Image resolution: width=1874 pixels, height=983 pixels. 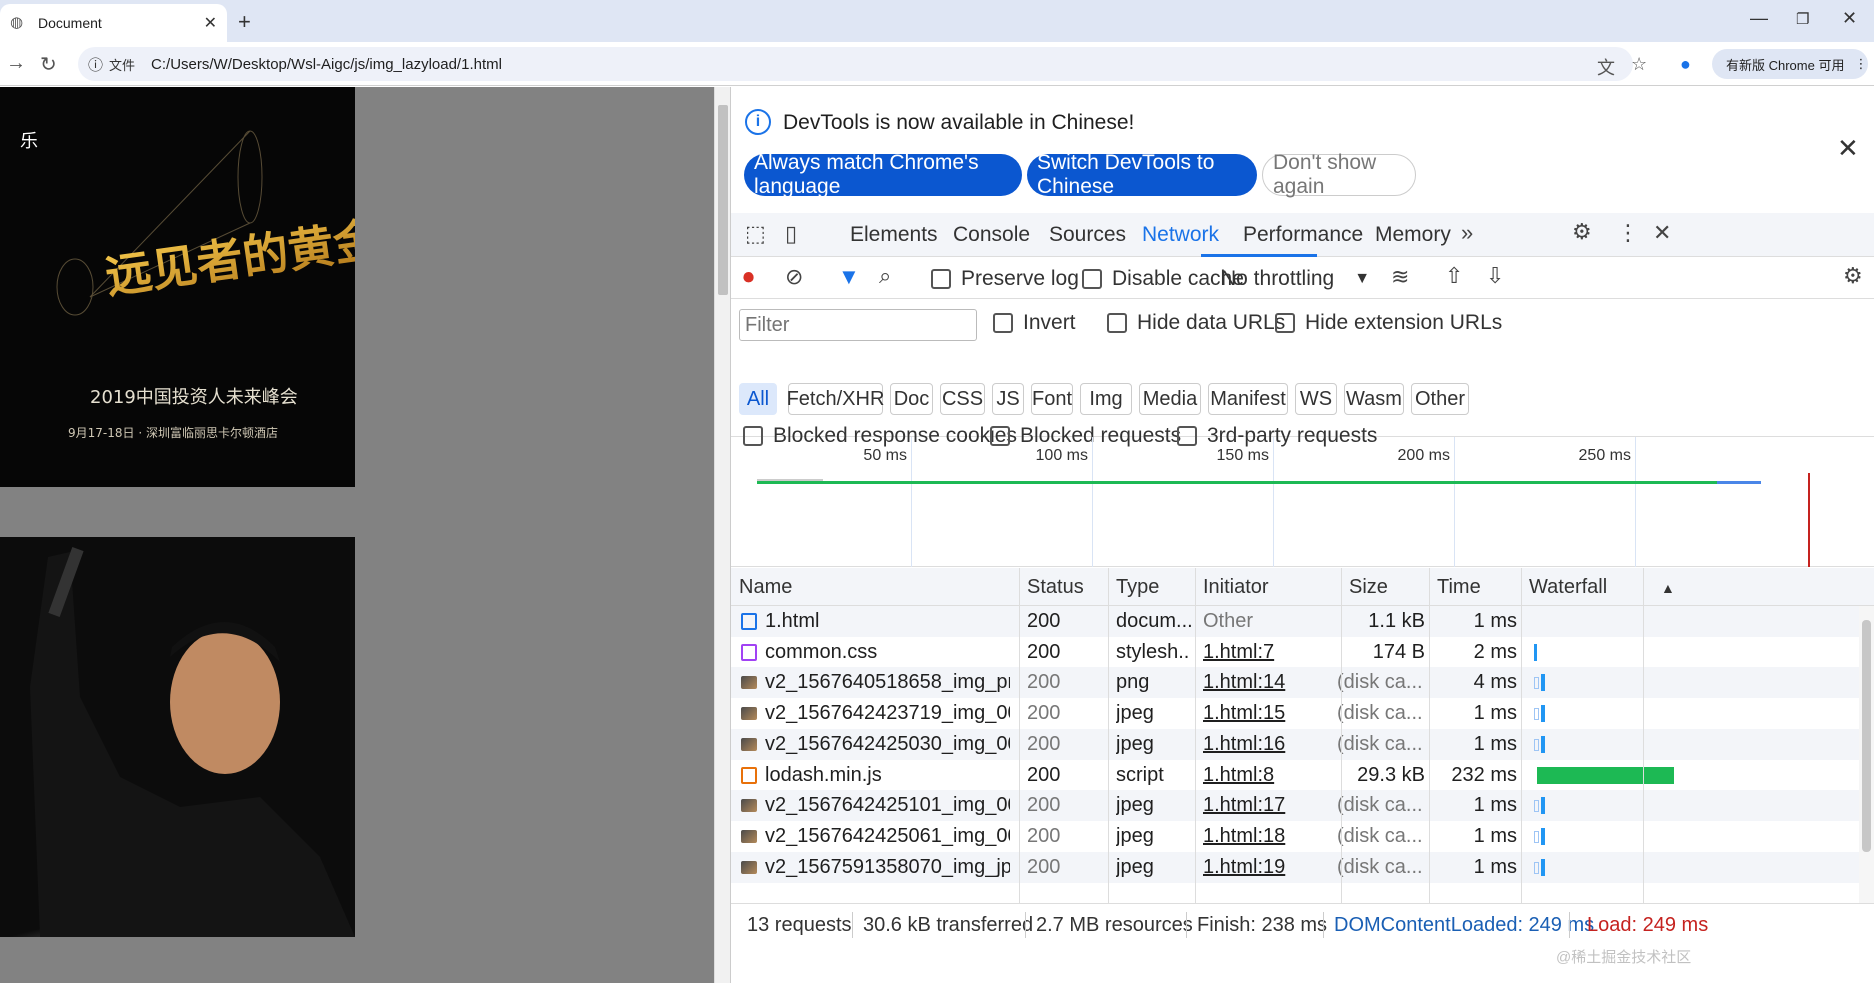 What do you see at coordinates (1568, 587) in the screenshot?
I see `column-header-waterfall: Waterfall` at bounding box center [1568, 587].